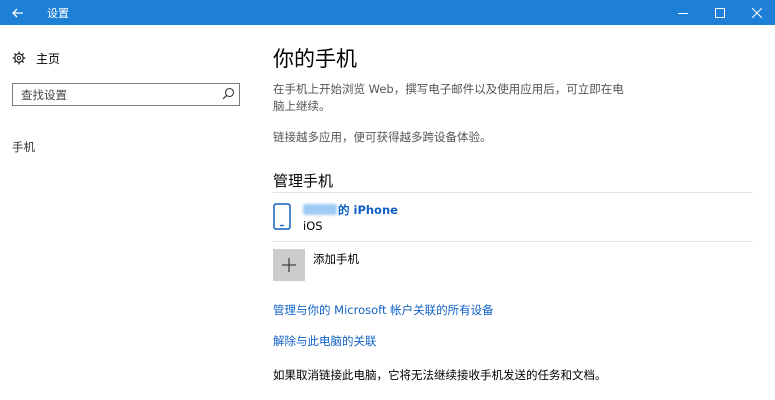 The width and height of the screenshot is (775, 400). What do you see at coordinates (117, 94) in the screenshot?
I see `search-input` at bounding box center [117, 94].